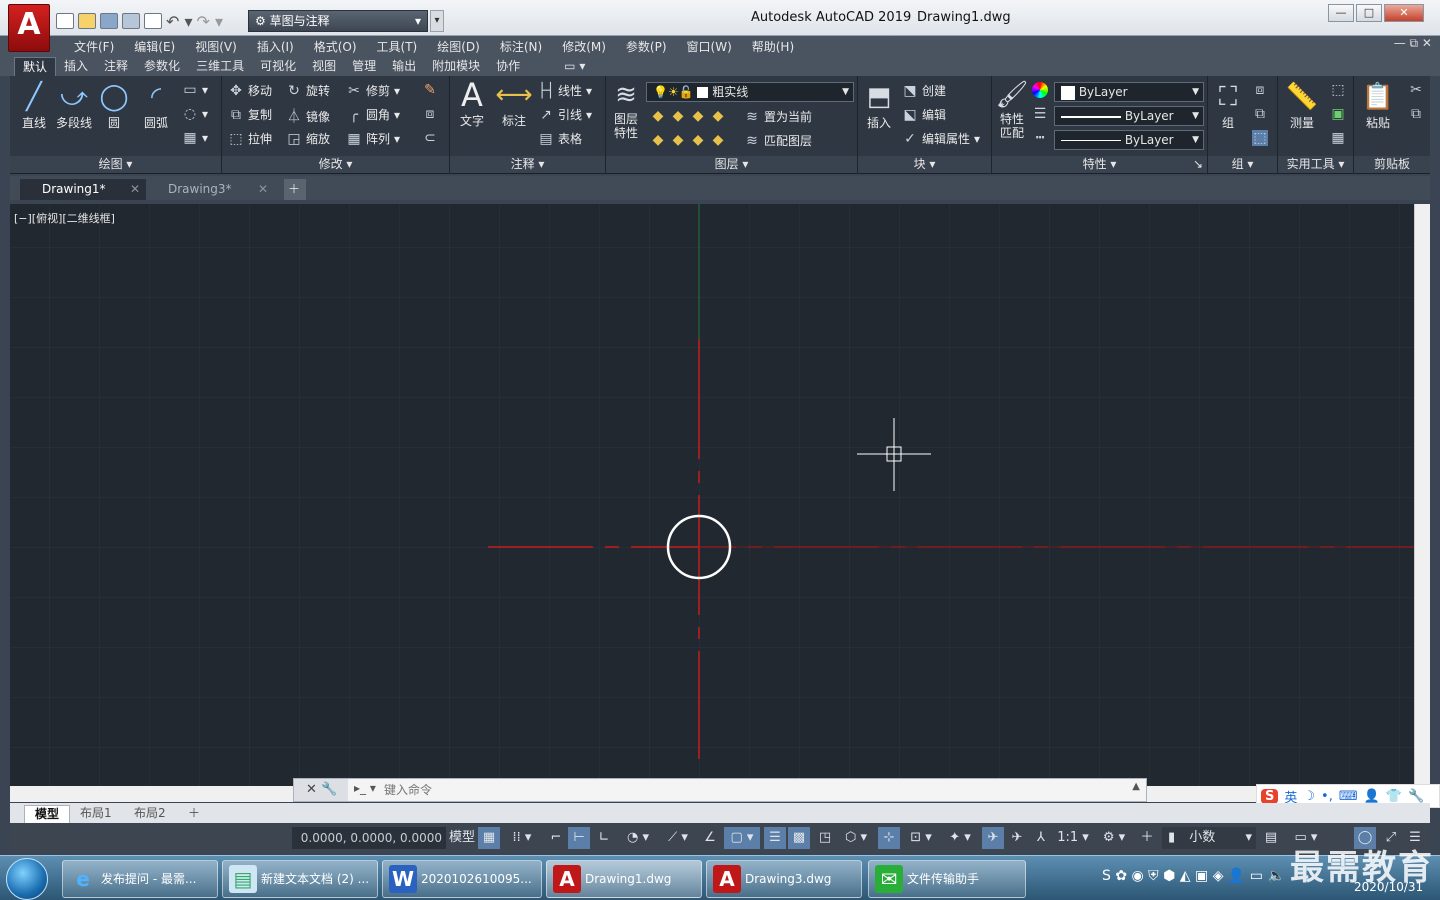 This screenshot has height=900, width=1440. I want to click on panel-groups-label: 组 ▾, so click(1242, 164).